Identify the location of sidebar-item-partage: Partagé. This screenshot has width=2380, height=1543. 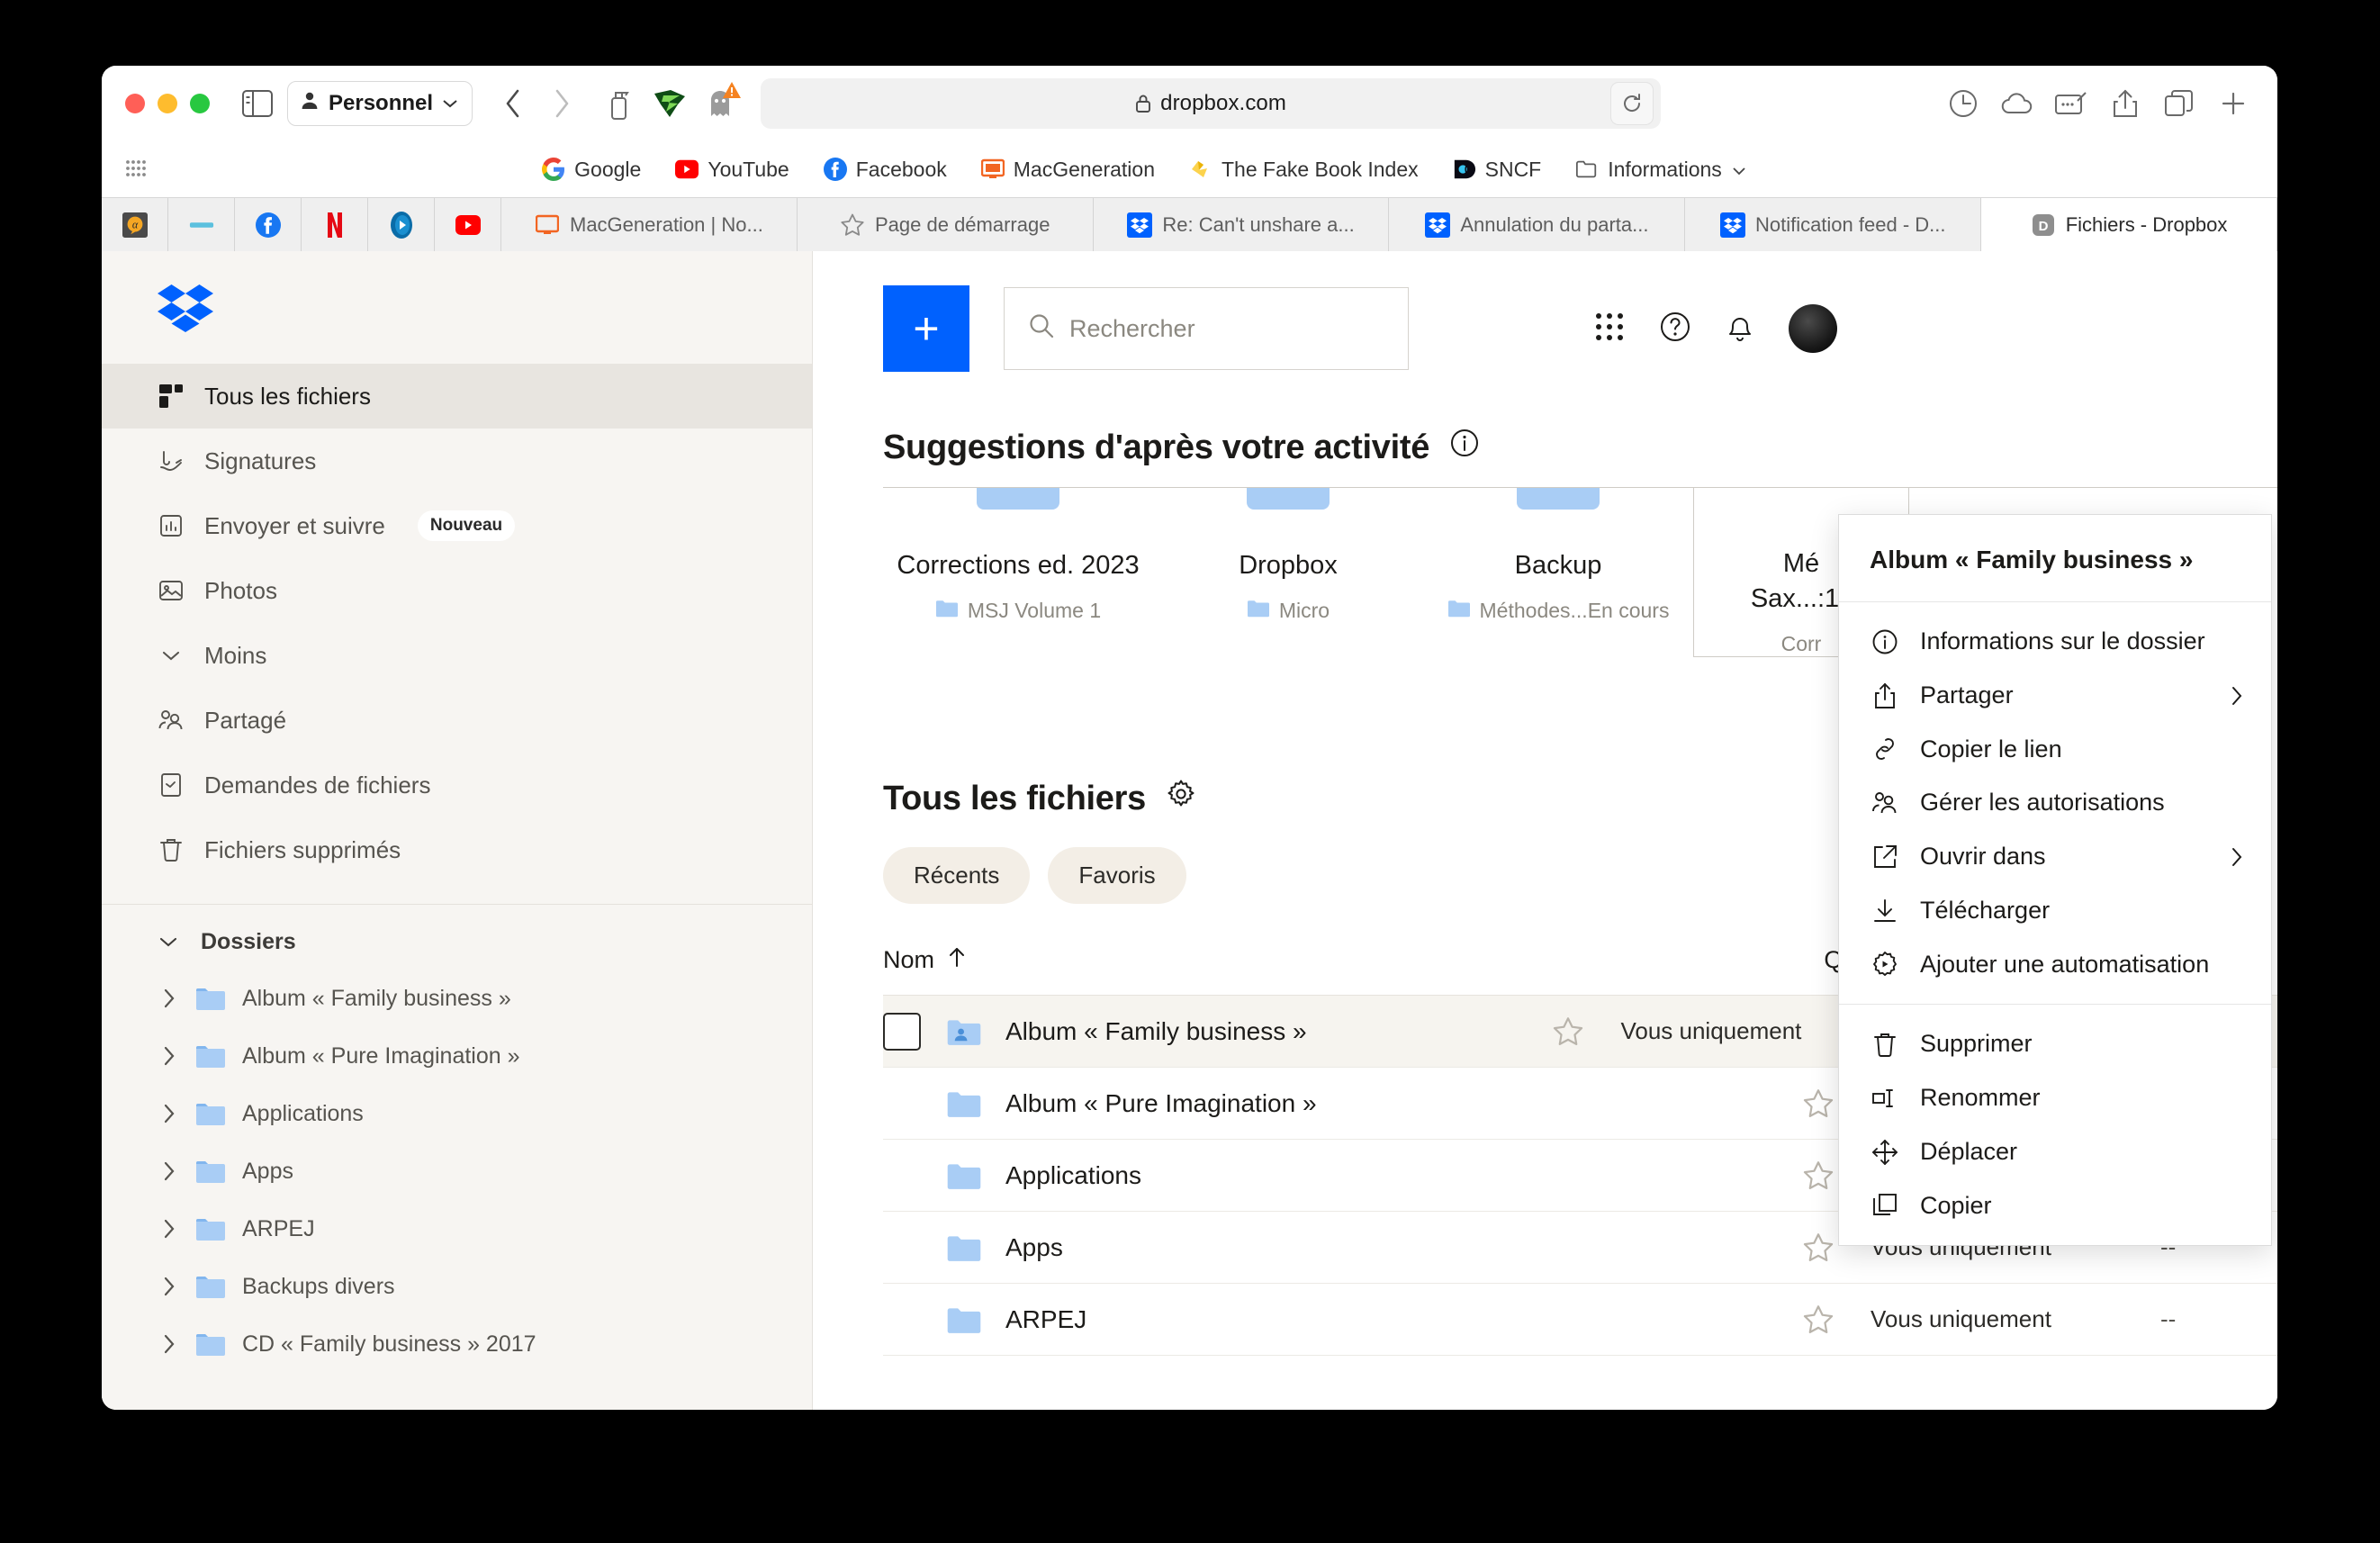
(457, 720).